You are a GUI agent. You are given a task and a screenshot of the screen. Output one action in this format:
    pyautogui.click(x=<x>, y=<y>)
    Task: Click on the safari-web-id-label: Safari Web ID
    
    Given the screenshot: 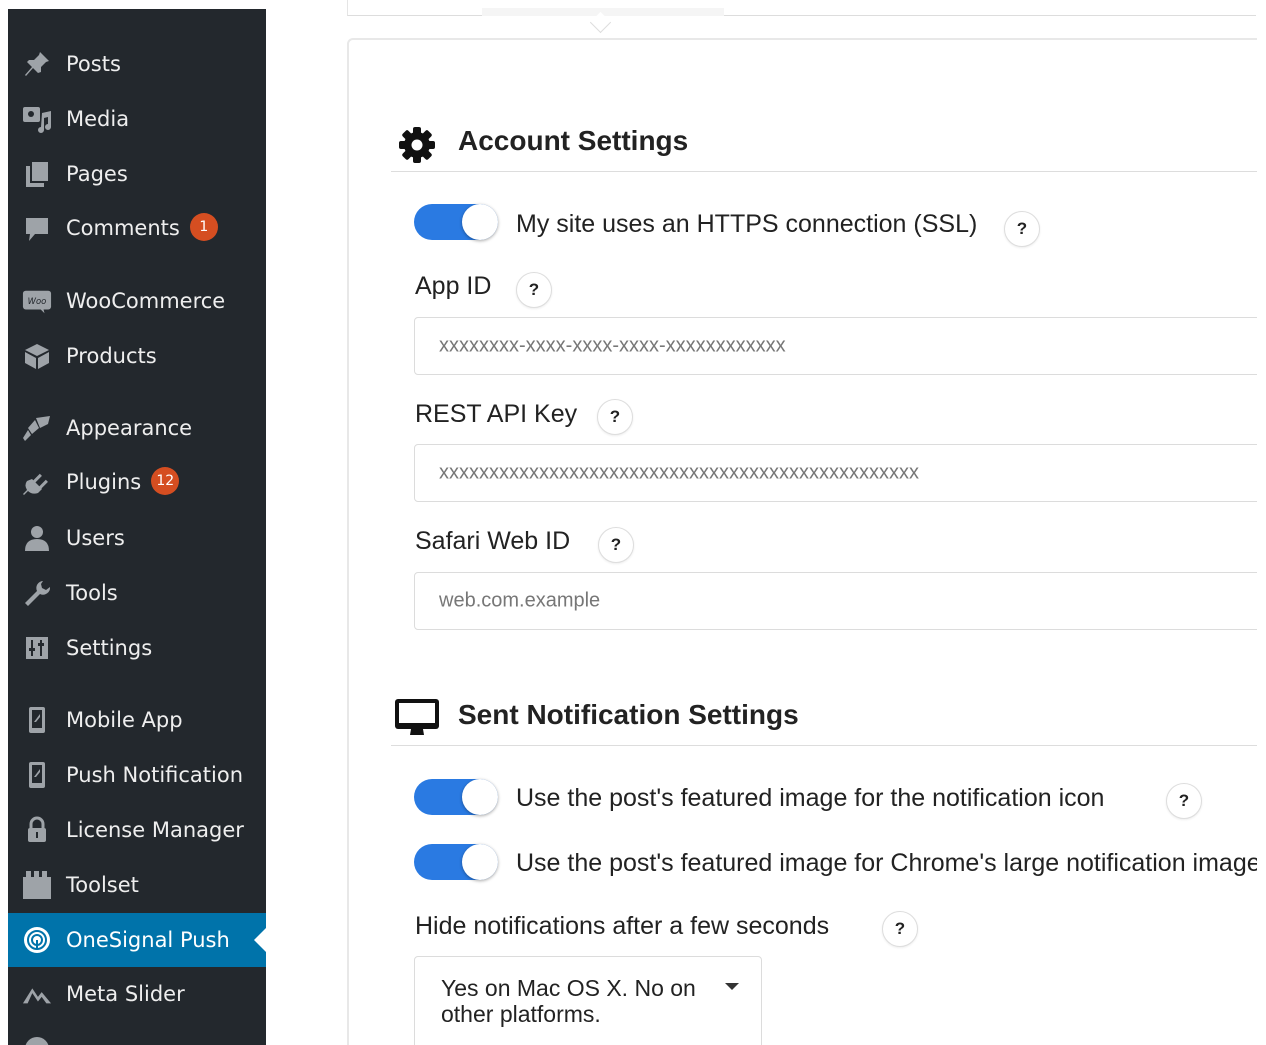 What is the action you would take?
    pyautogui.click(x=493, y=541)
    